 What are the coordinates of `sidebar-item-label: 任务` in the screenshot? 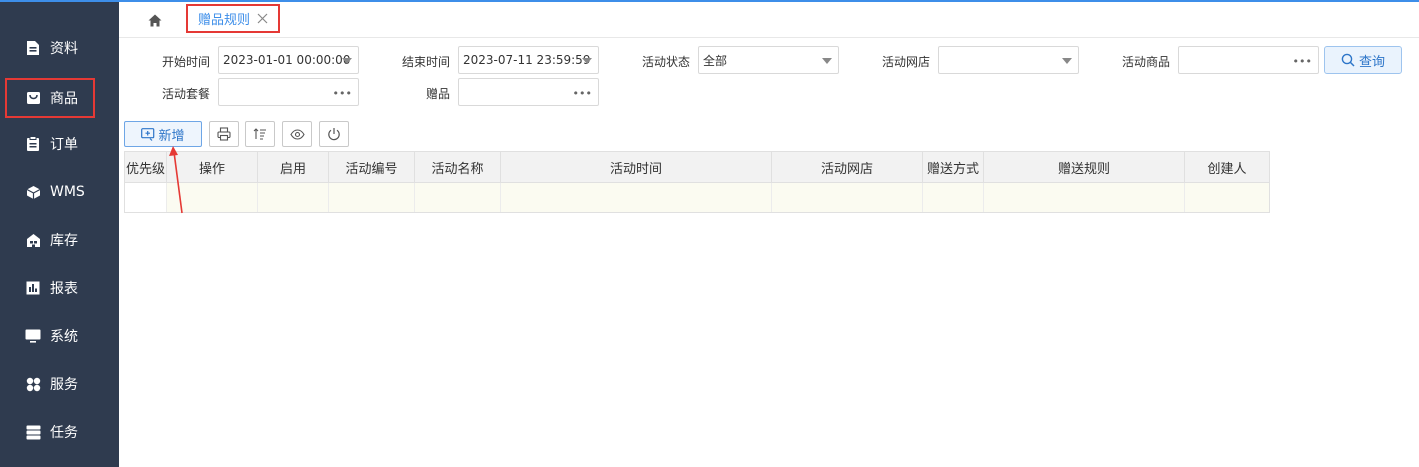 It's located at (64, 433).